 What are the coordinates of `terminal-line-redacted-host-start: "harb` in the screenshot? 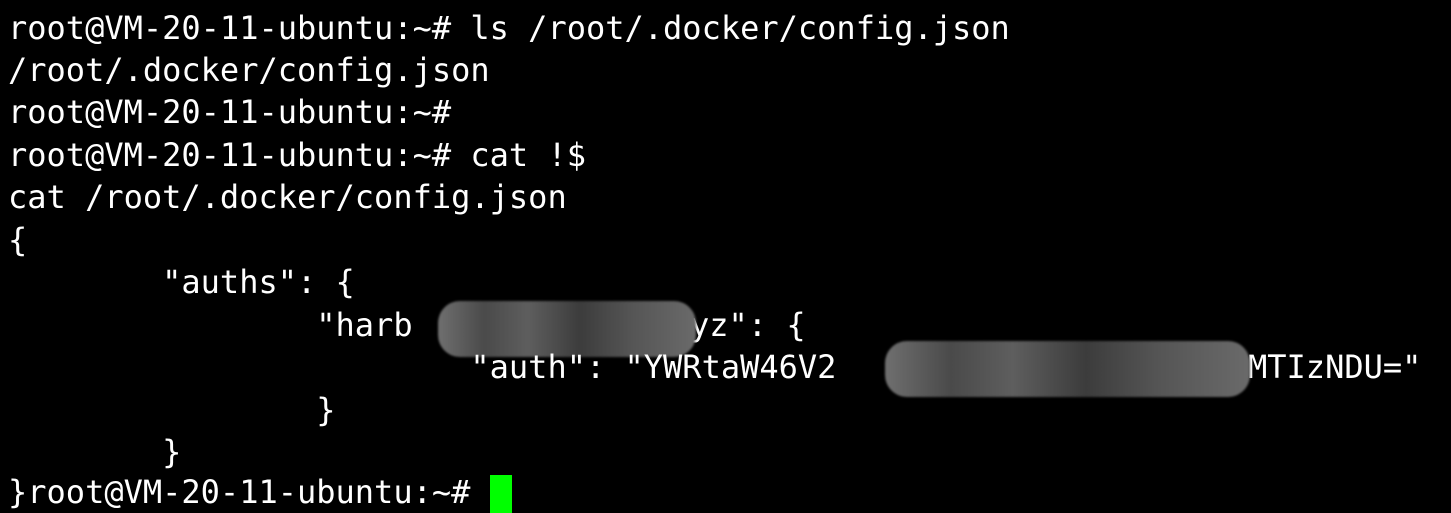 It's located at (210, 325).